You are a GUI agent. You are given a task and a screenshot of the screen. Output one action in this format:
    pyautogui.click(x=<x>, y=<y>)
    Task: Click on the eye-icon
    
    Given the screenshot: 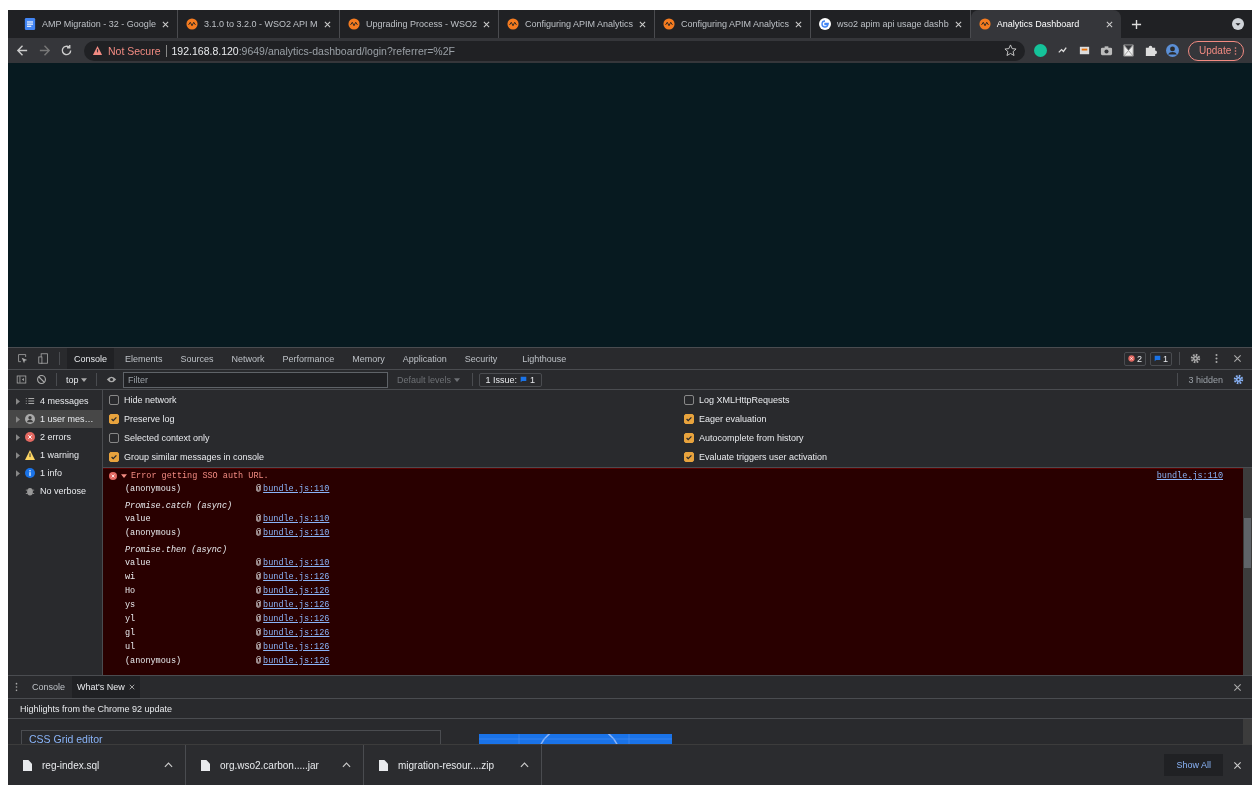 What is the action you would take?
    pyautogui.click(x=111, y=379)
    